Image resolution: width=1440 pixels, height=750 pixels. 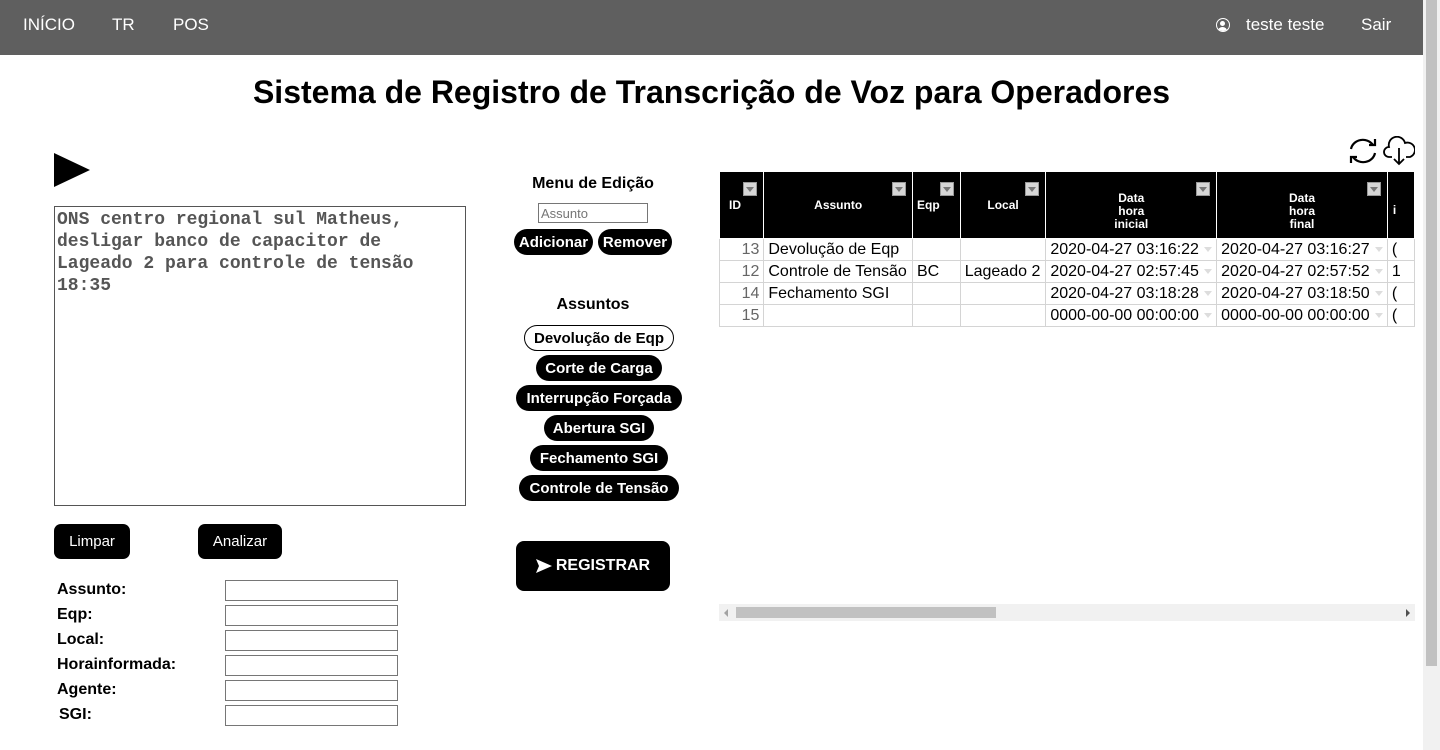 I want to click on user-menu: teste teste, so click(x=1270, y=25).